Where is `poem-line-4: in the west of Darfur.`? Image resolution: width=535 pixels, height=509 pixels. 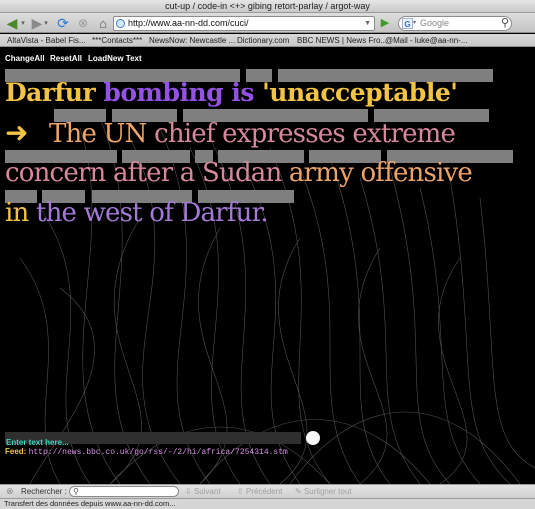
poem-line-4: in the west of Darfur. is located at coordinates (137, 213).